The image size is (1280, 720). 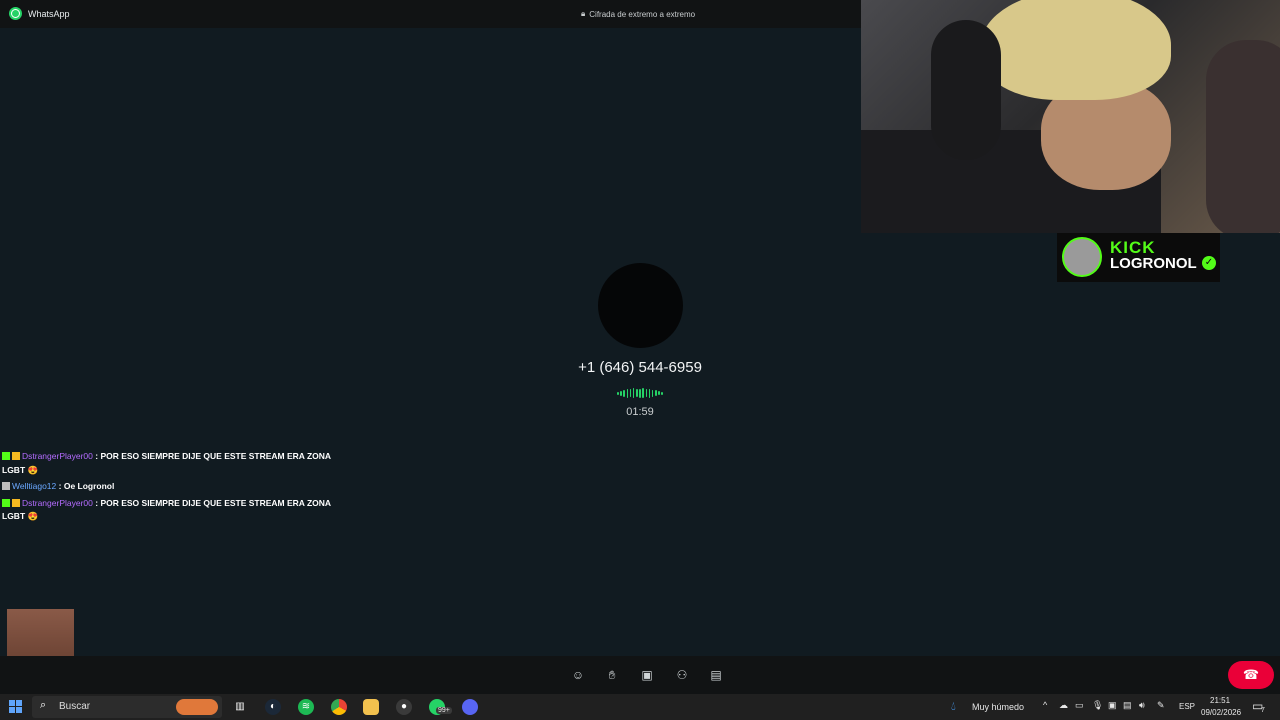 What do you see at coordinates (716, 675) in the screenshot?
I see `captions-button: ▤` at bounding box center [716, 675].